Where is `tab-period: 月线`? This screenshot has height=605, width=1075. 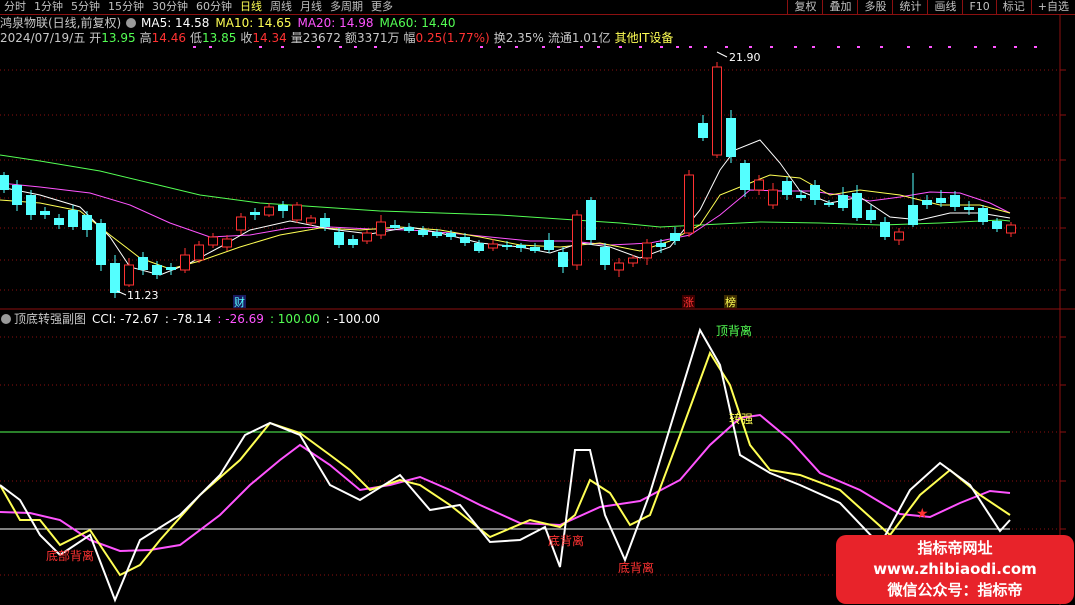 tab-period: 月线 is located at coordinates (311, 7).